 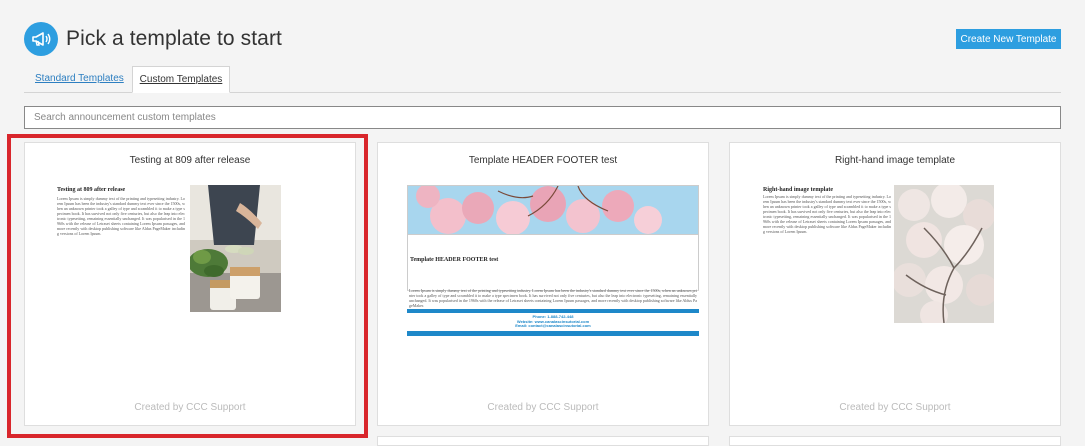 What do you see at coordinates (234, 248) in the screenshot?
I see `kitchen-photo` at bounding box center [234, 248].